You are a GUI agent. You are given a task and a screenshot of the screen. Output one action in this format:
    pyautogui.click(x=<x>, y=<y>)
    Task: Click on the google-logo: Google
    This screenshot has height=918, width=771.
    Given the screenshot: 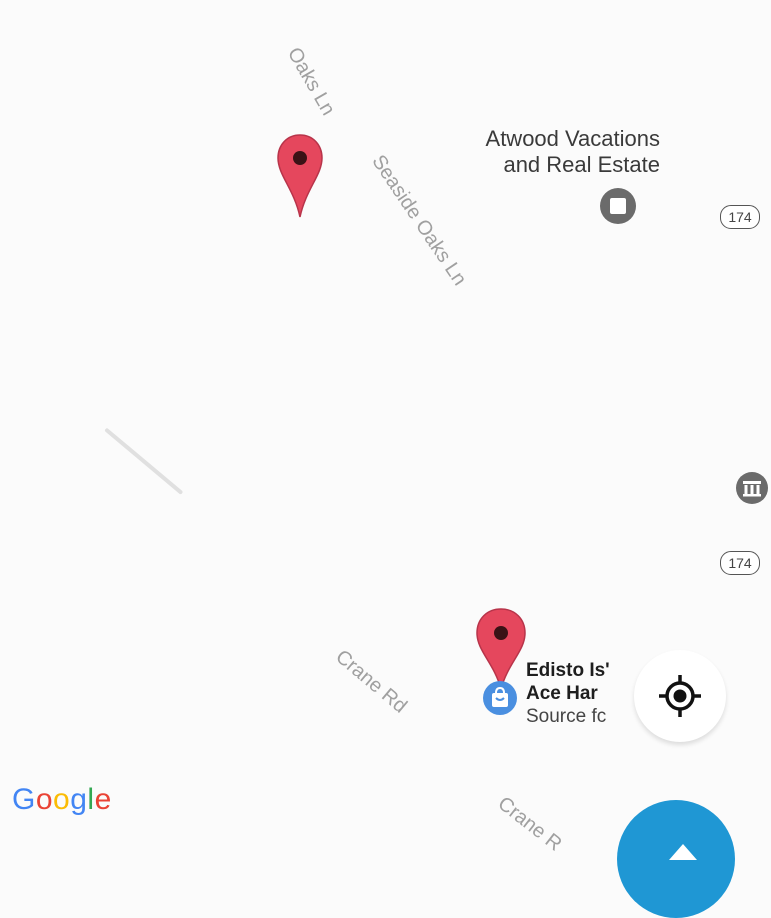 What is the action you would take?
    pyautogui.click(x=62, y=800)
    